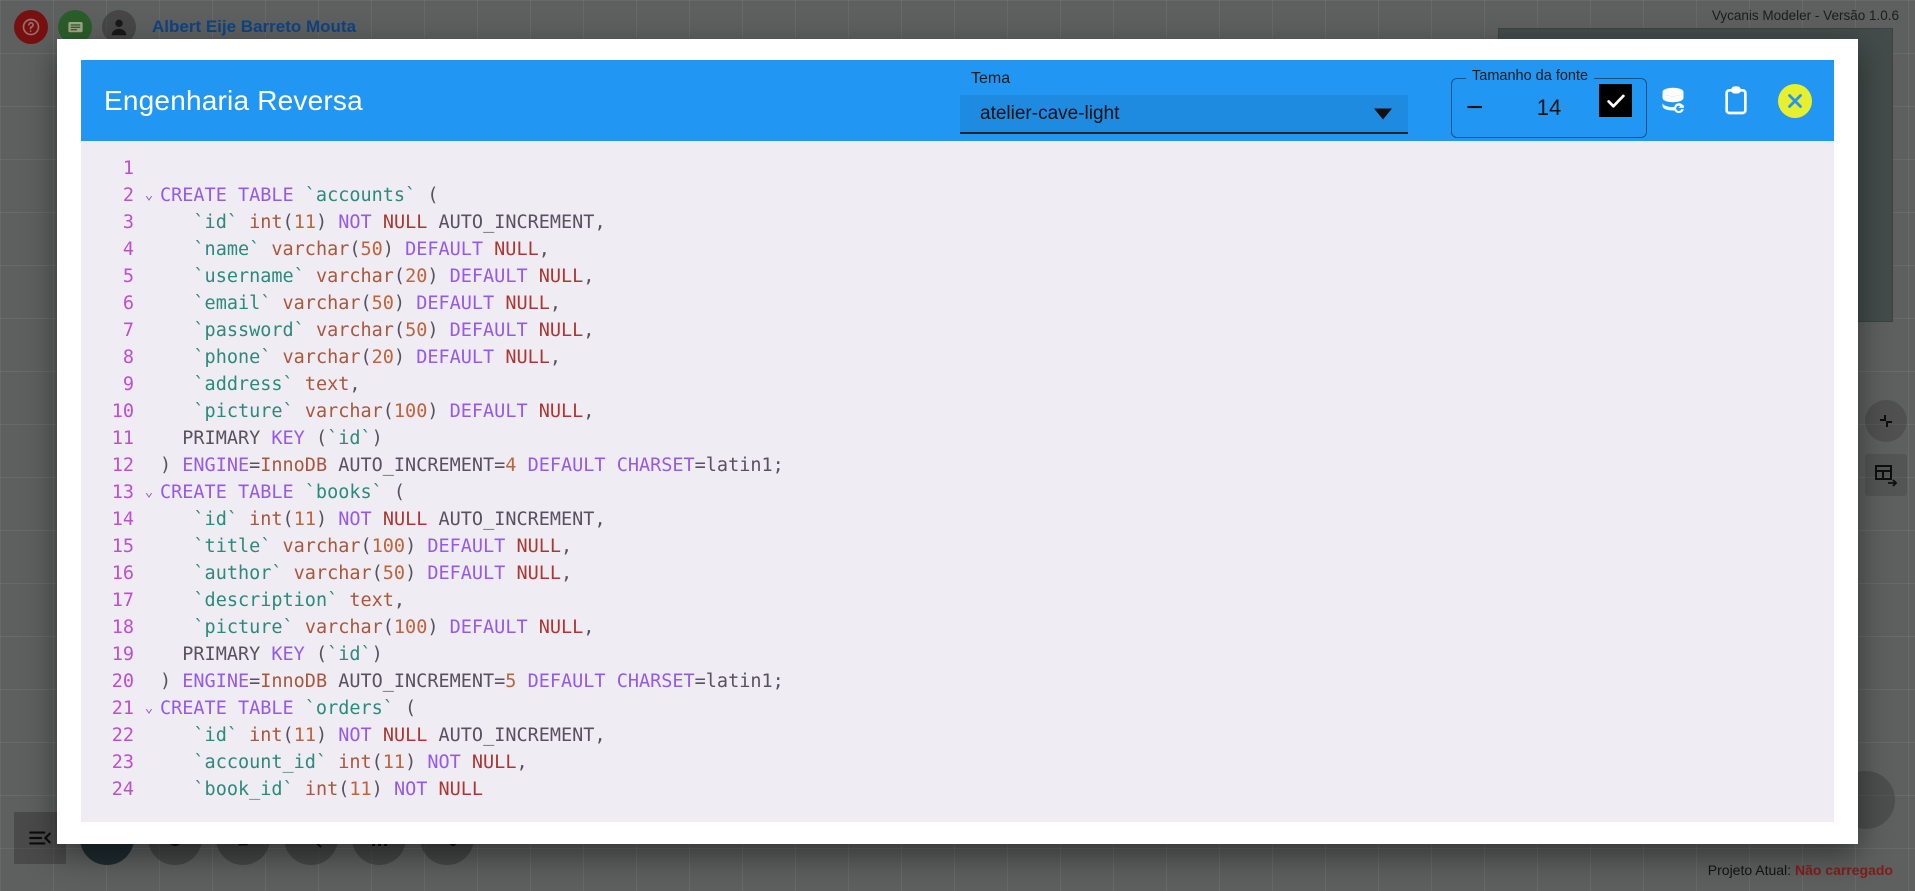 This screenshot has width=1915, height=891. I want to click on code-line-text: `picture` varchar(100) DEFAULT NULL,, so click(997, 627).